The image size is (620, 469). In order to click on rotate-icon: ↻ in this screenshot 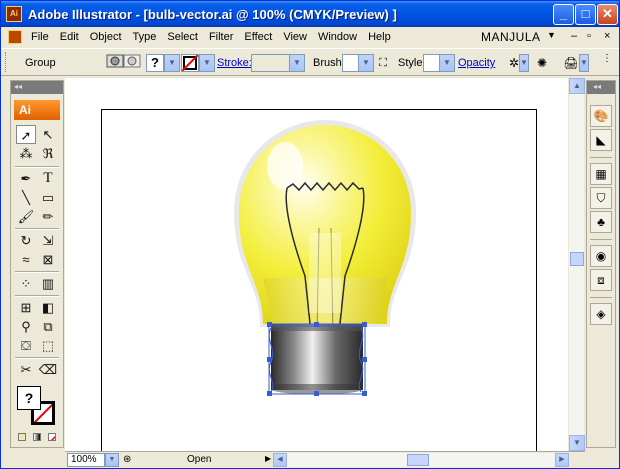, I will do `click(26, 240)`.